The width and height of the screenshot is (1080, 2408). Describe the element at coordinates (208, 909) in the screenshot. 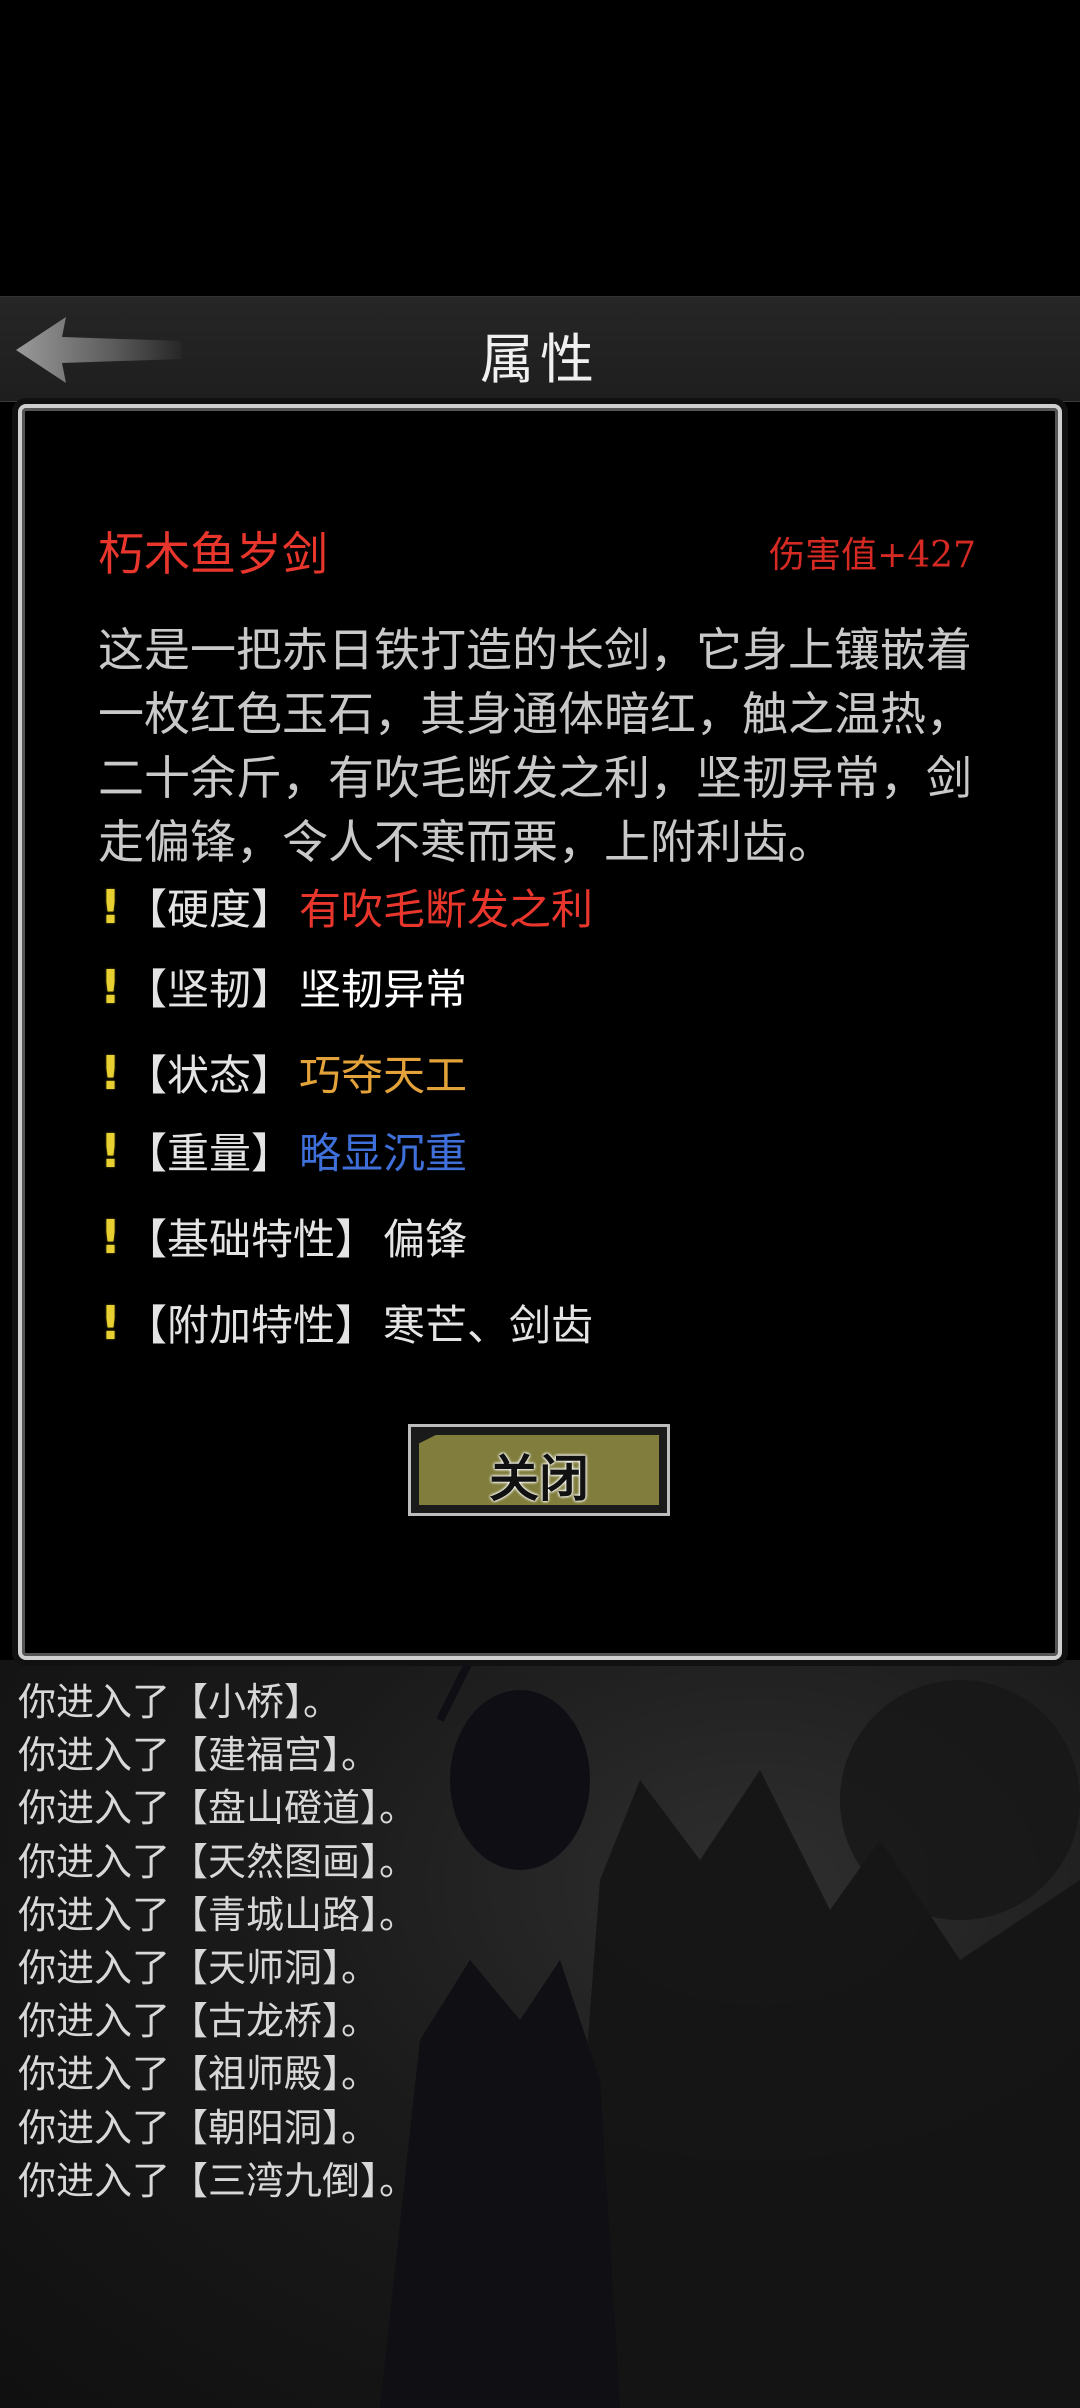

I see `attribute-label: 【硬度】` at that location.